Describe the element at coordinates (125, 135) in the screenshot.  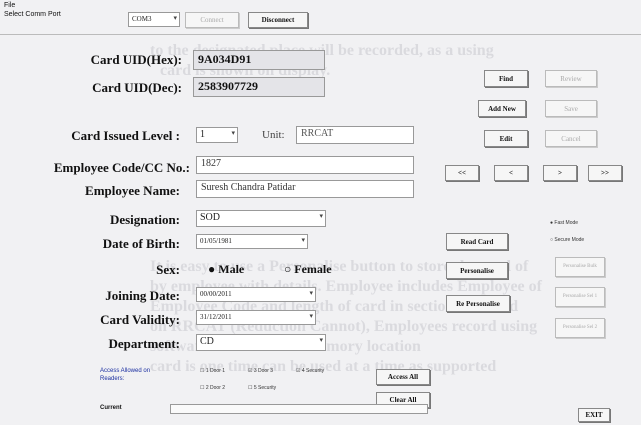
I see `card-issued-level-label: Card Issued Level :` at that location.